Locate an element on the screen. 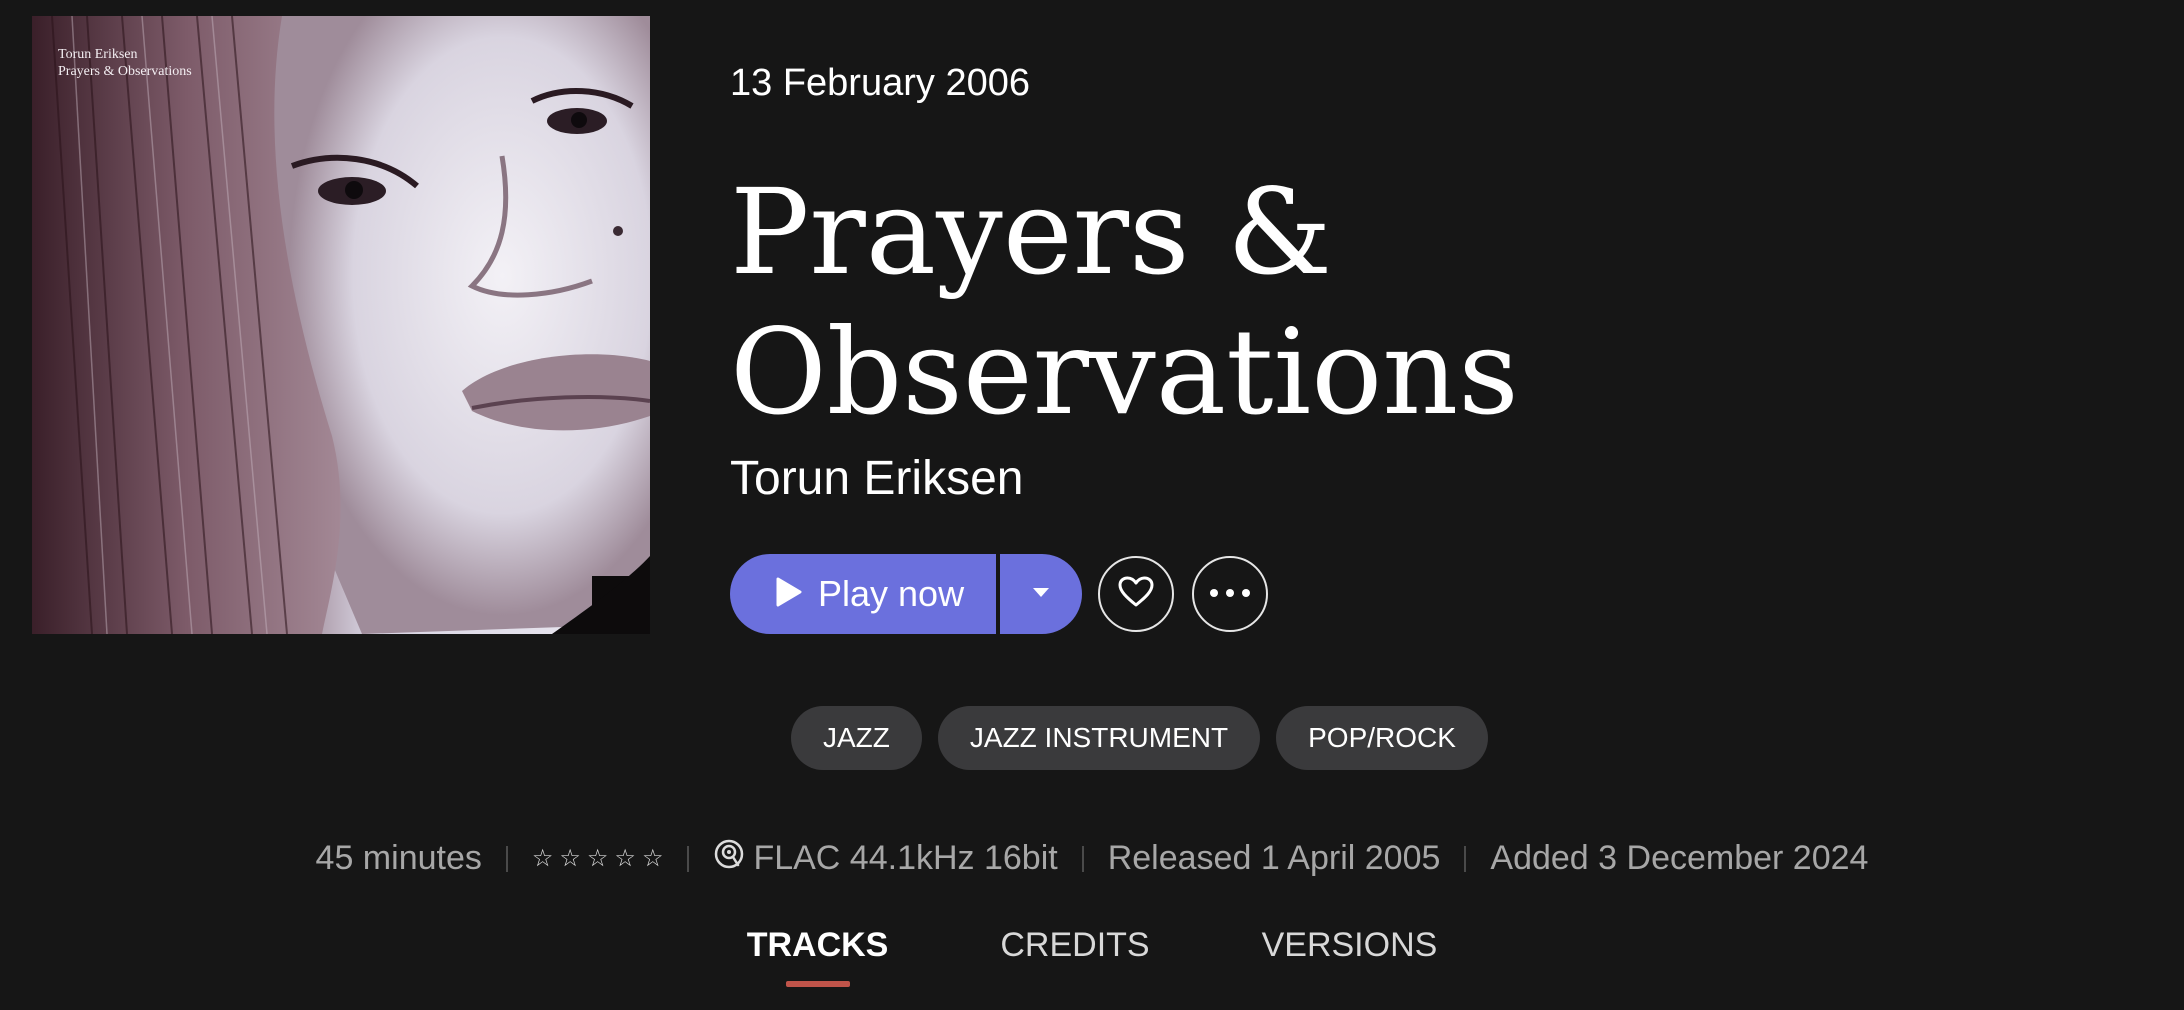 The width and height of the screenshot is (2184, 1010). play-now-label: Play now is located at coordinates (891, 593).